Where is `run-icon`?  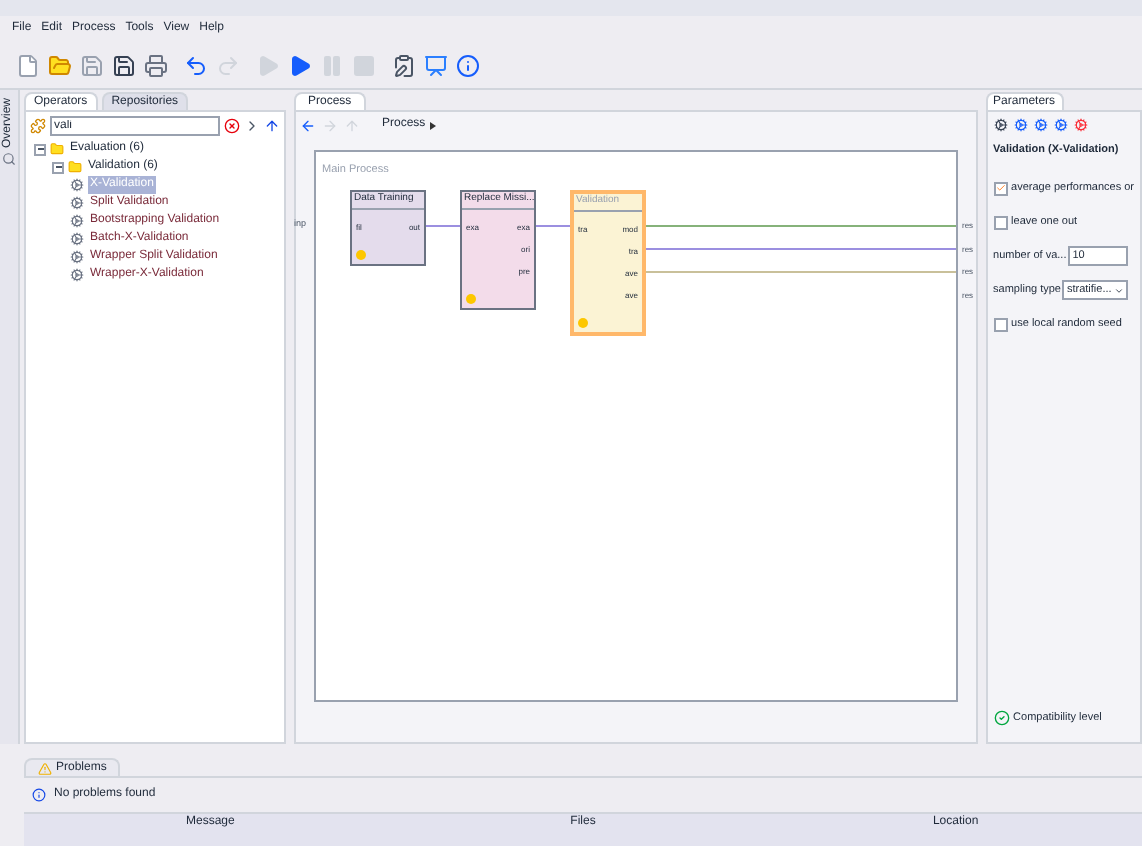
run-icon is located at coordinates (300, 65).